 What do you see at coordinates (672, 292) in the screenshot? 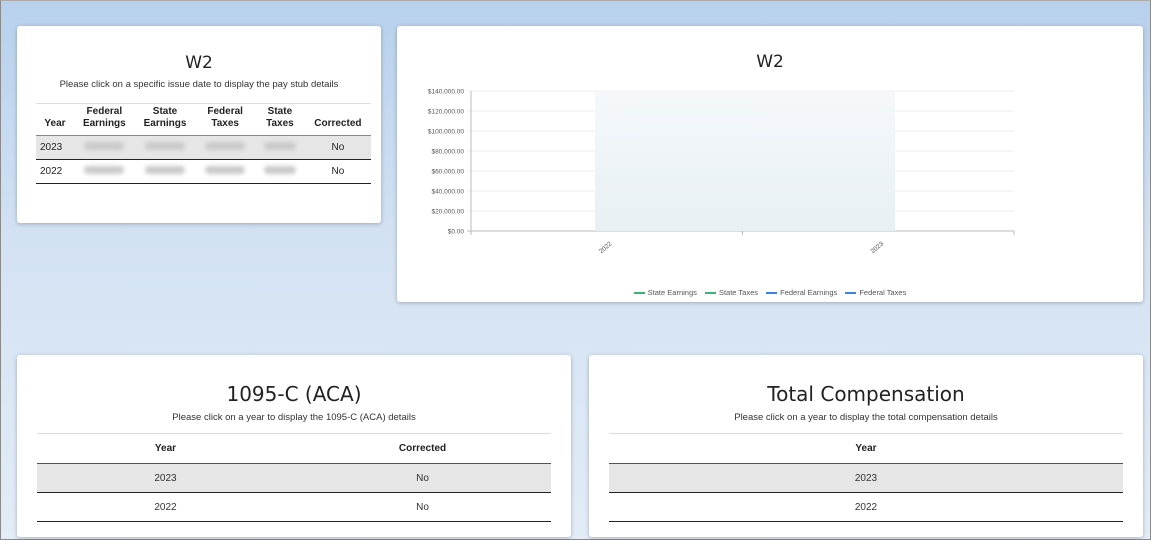
I see `legend-label: State Earnings` at bounding box center [672, 292].